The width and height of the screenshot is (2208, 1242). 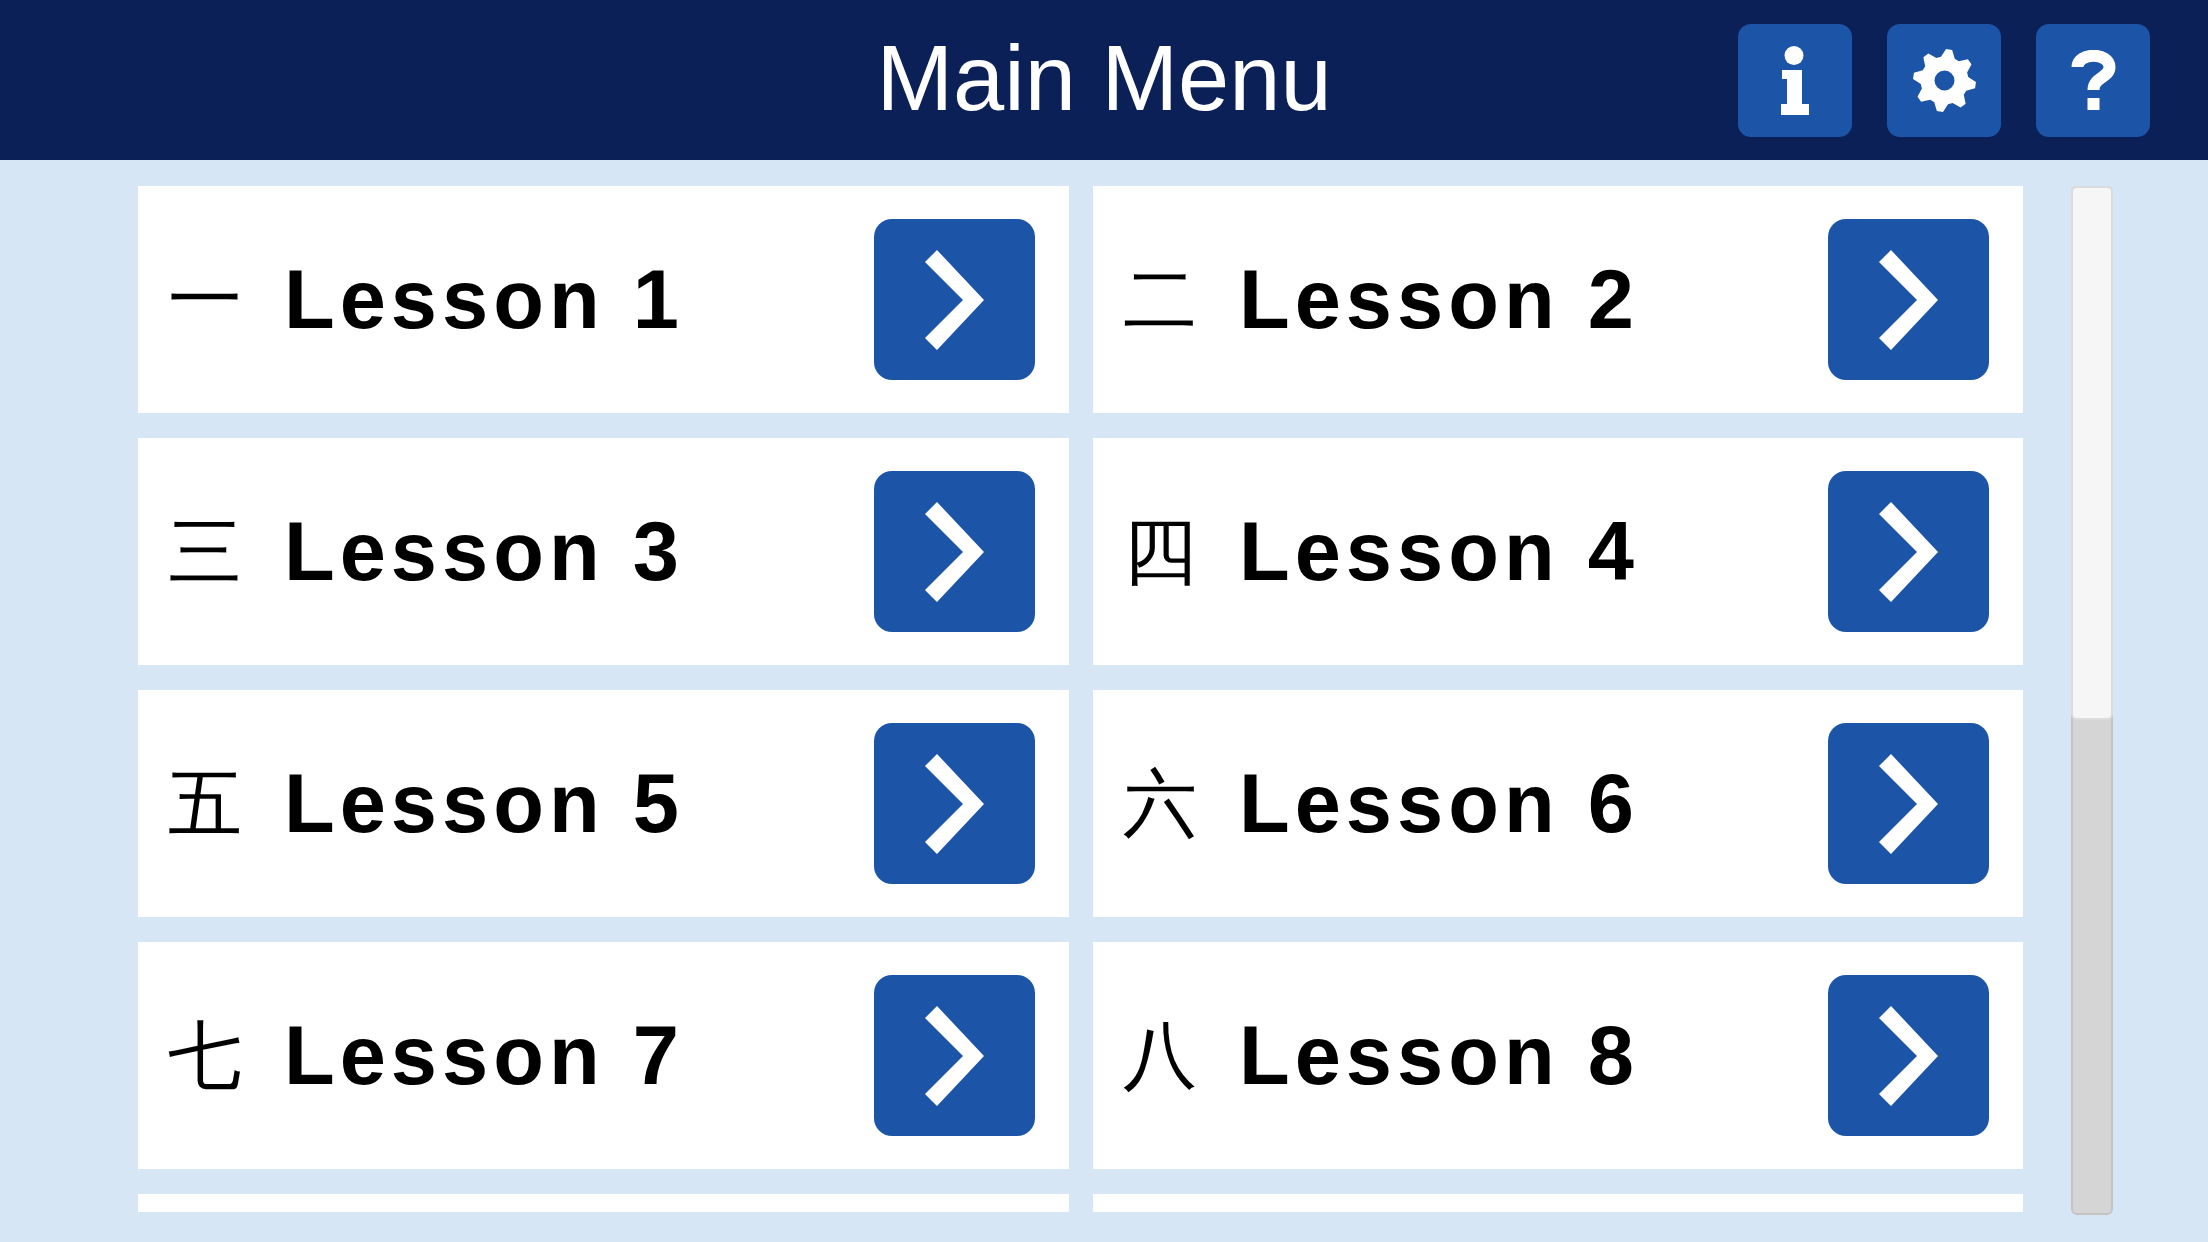 What do you see at coordinates (1160, 551) in the screenshot?
I see `lesson-numeral: 四` at bounding box center [1160, 551].